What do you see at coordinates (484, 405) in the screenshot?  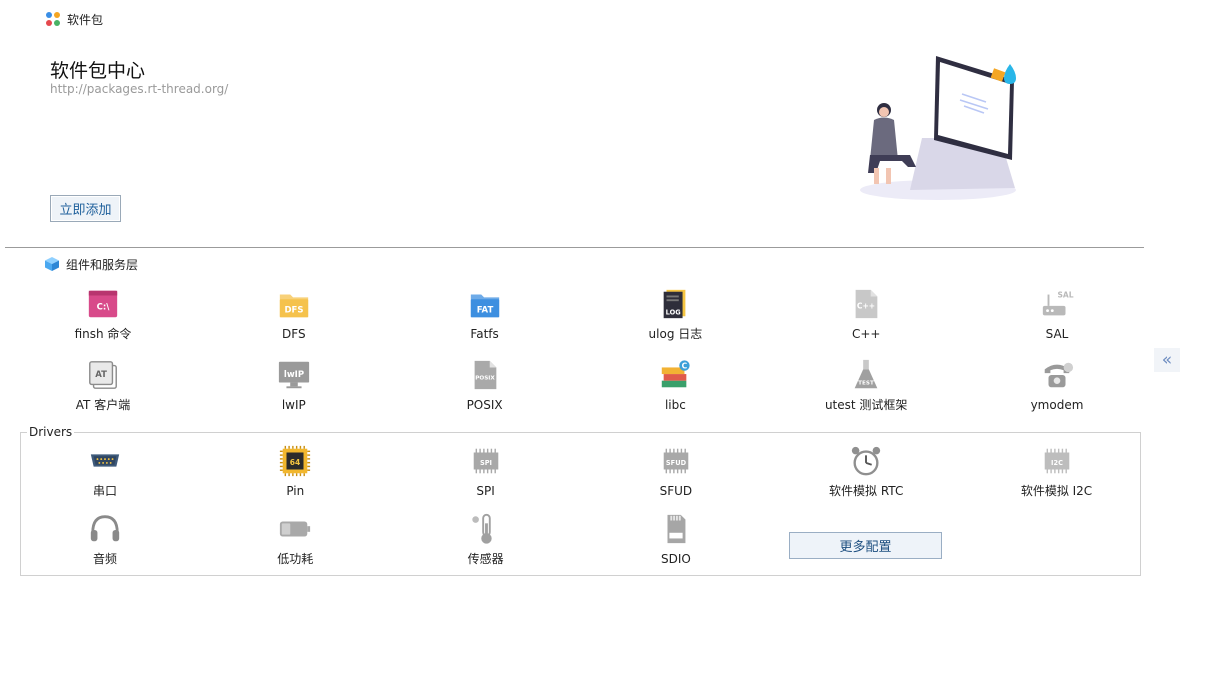 I see `package-item-label: POSIX` at bounding box center [484, 405].